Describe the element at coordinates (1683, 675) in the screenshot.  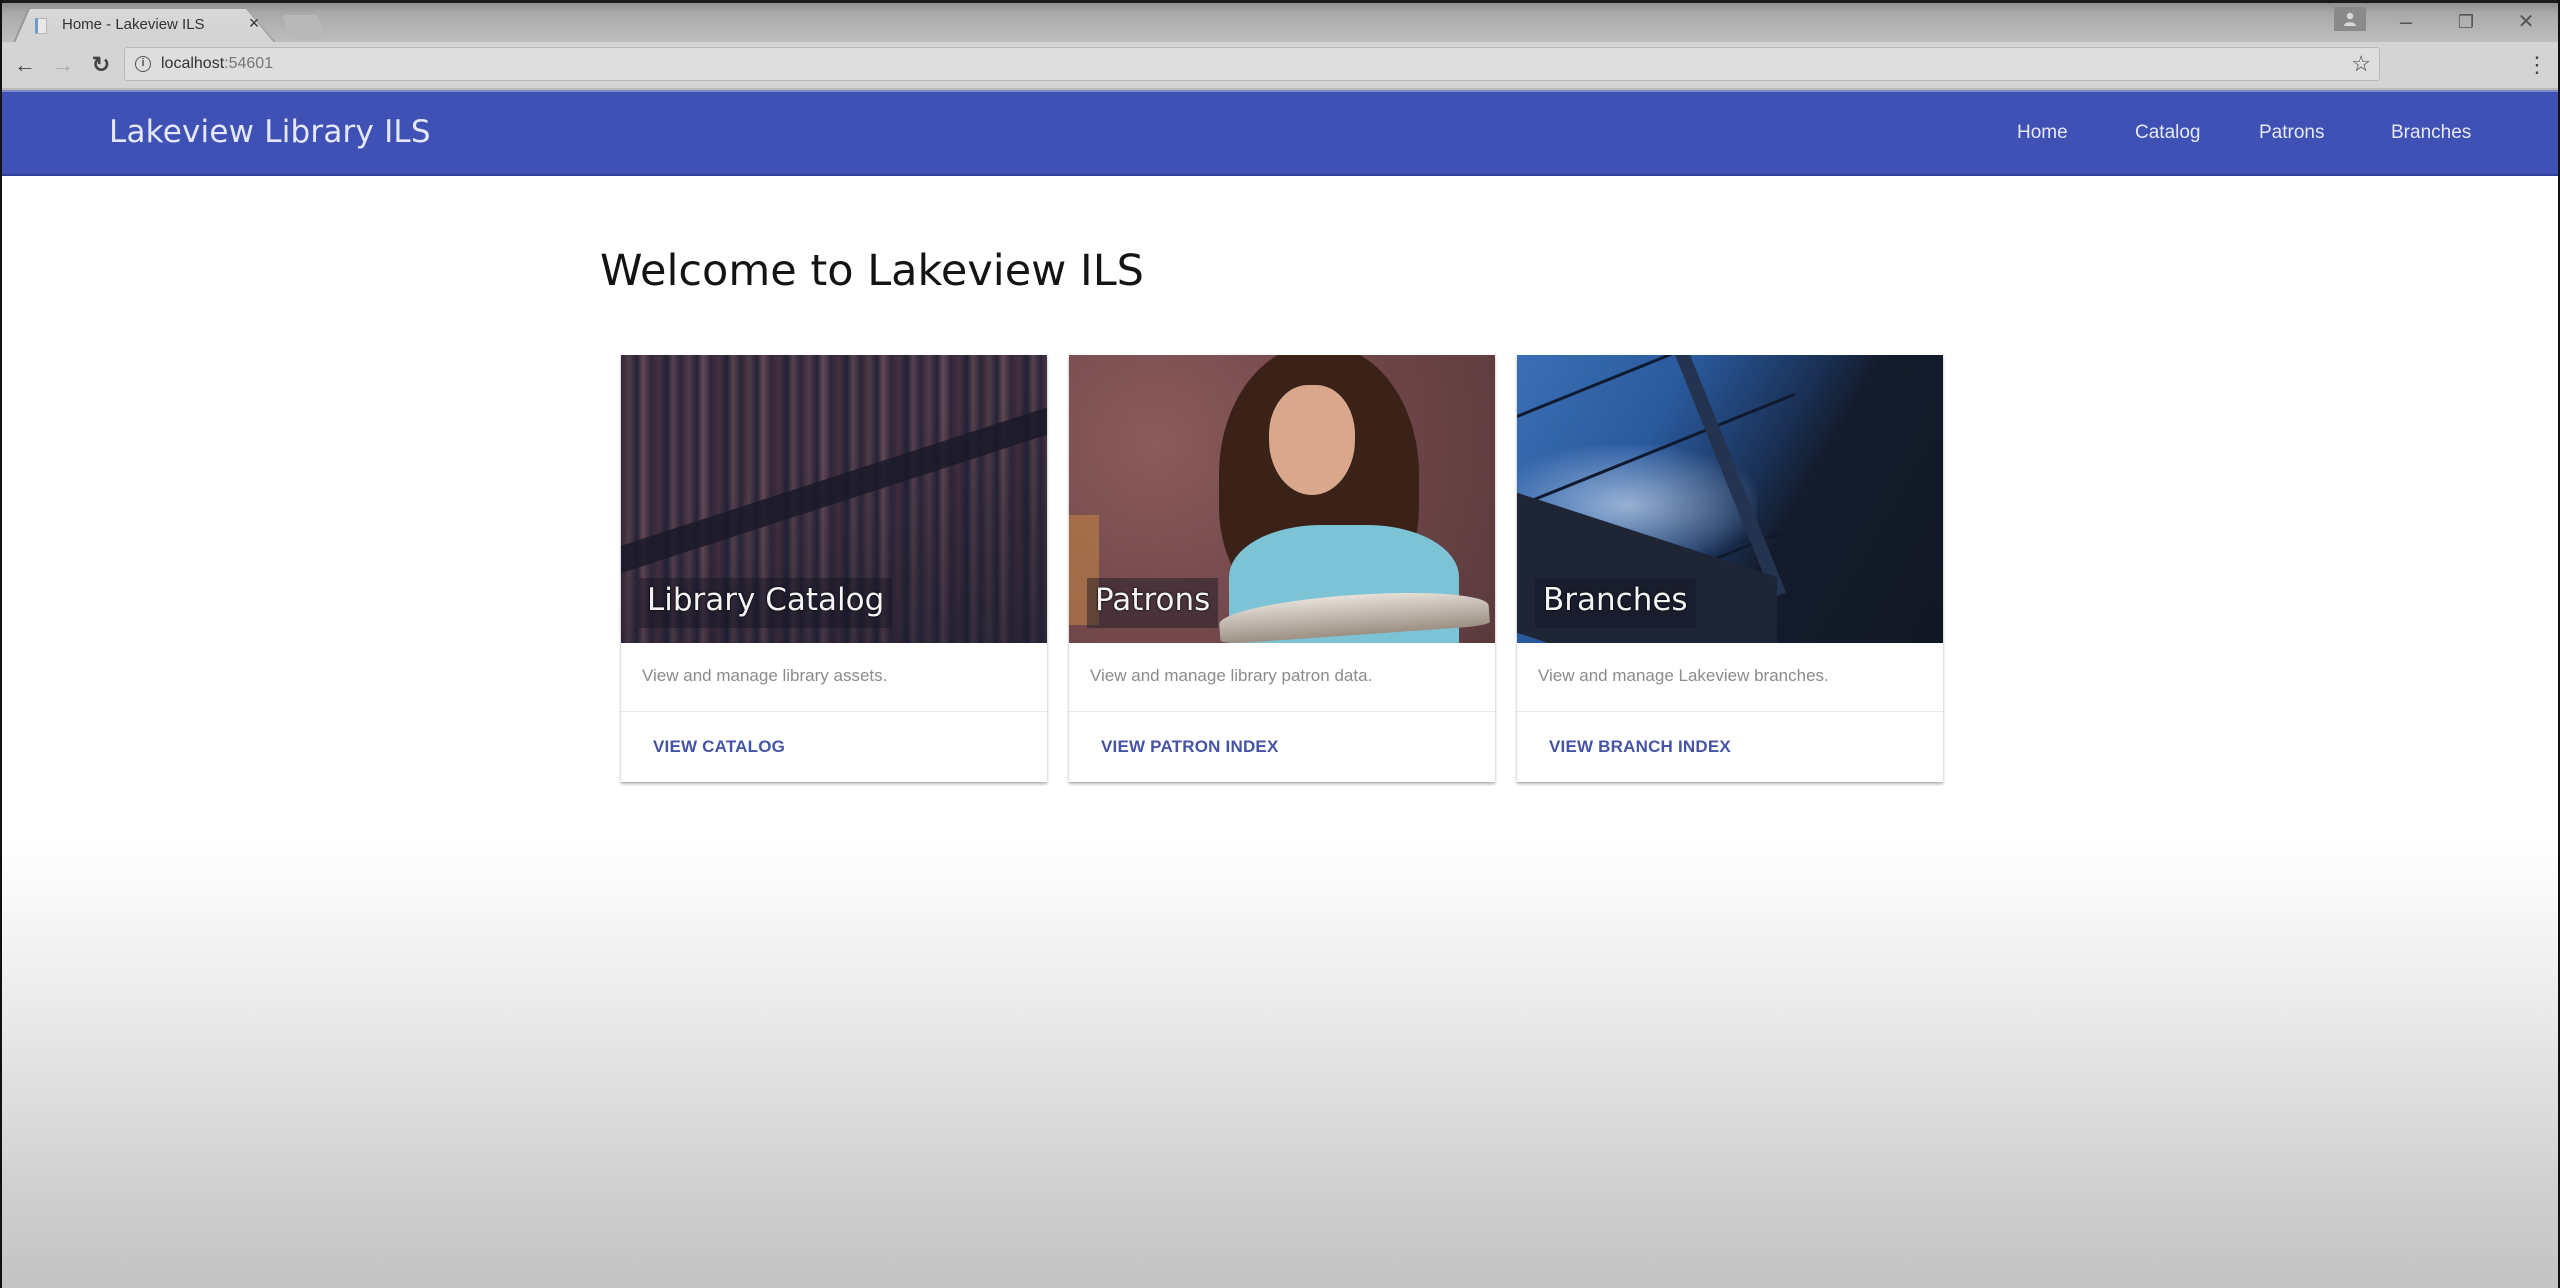
I see `card-description: View and manage Lakeview branches.` at that location.